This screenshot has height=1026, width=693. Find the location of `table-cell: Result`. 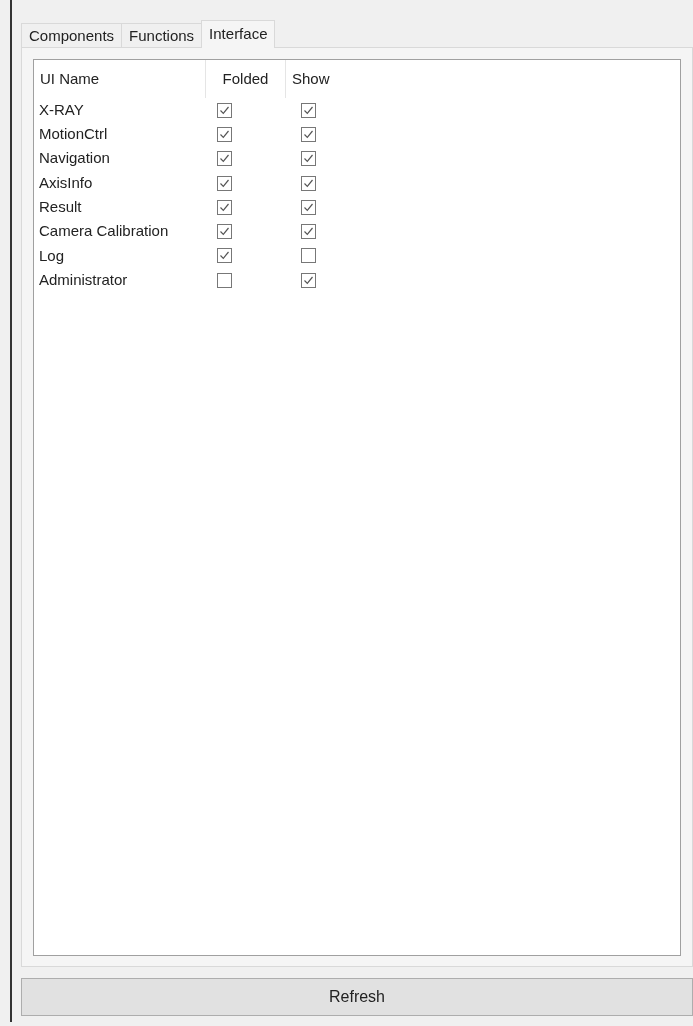

table-cell: Result is located at coordinates (60, 207).